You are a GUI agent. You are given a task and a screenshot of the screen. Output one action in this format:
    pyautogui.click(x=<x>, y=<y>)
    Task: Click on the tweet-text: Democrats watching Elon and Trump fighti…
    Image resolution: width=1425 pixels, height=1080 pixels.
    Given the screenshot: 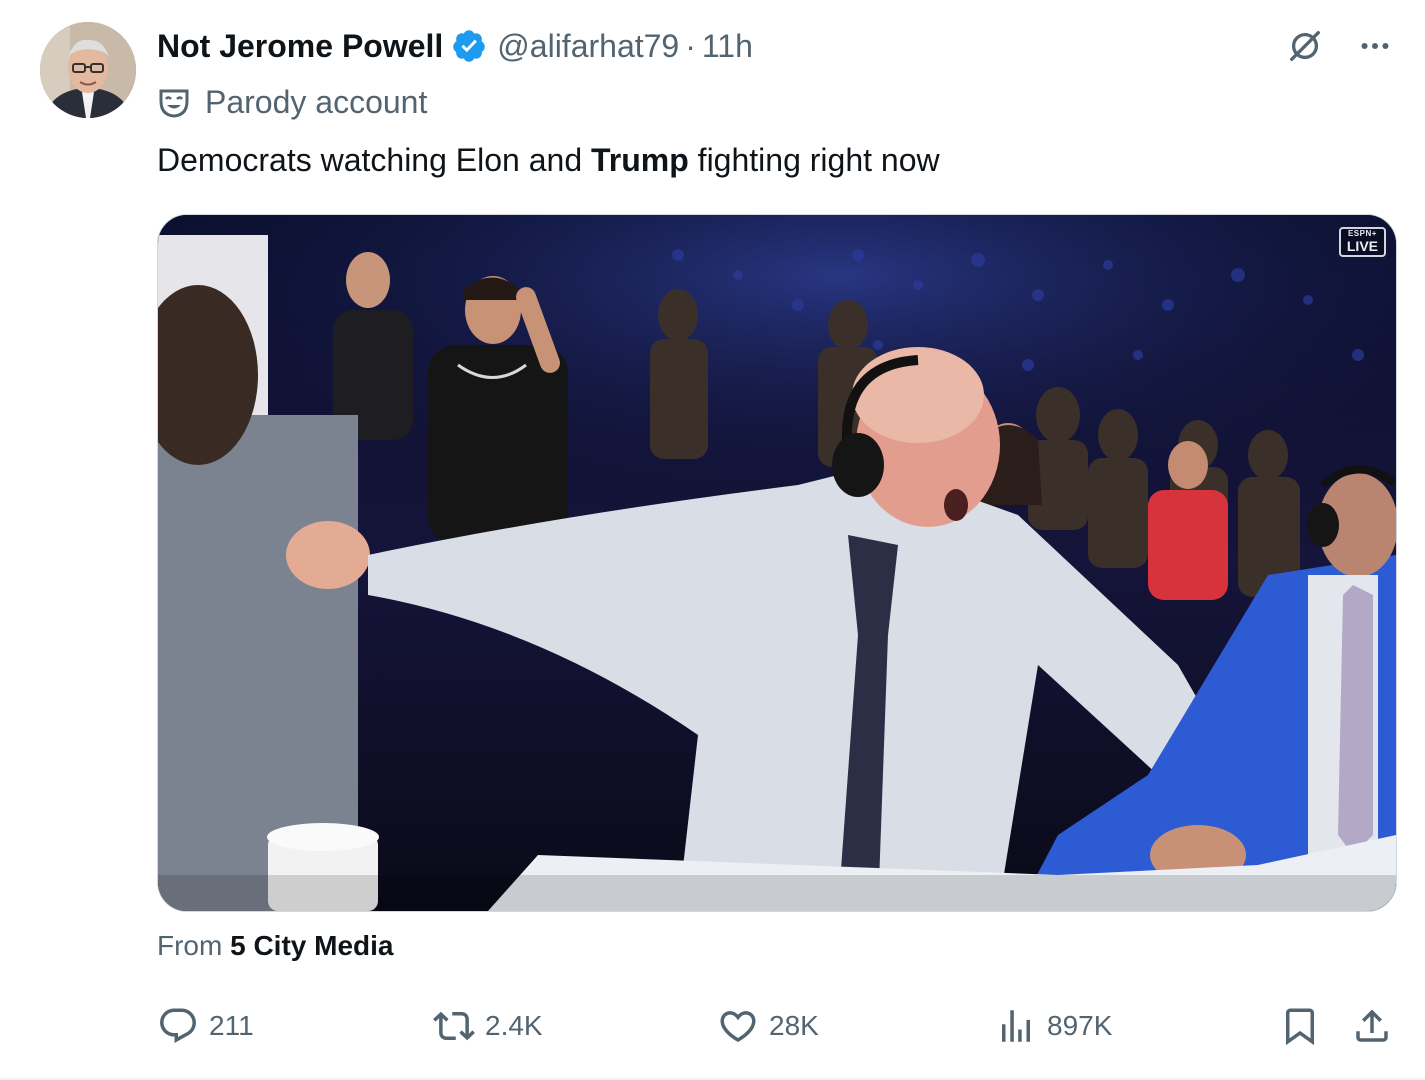 What is the action you would take?
    pyautogui.click(x=548, y=160)
    